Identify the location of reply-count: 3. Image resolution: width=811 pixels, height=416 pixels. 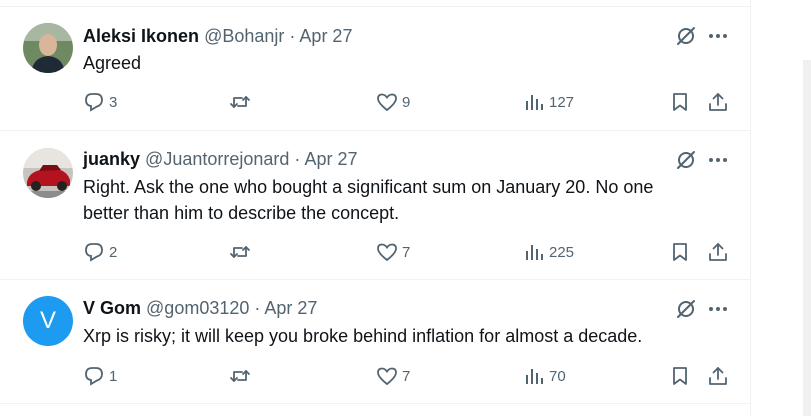
(113, 102).